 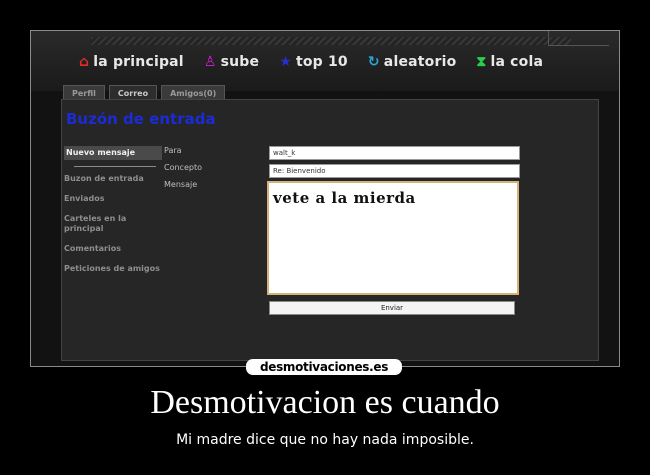 I want to click on nav-top-10: ★ top 10, so click(x=313, y=62).